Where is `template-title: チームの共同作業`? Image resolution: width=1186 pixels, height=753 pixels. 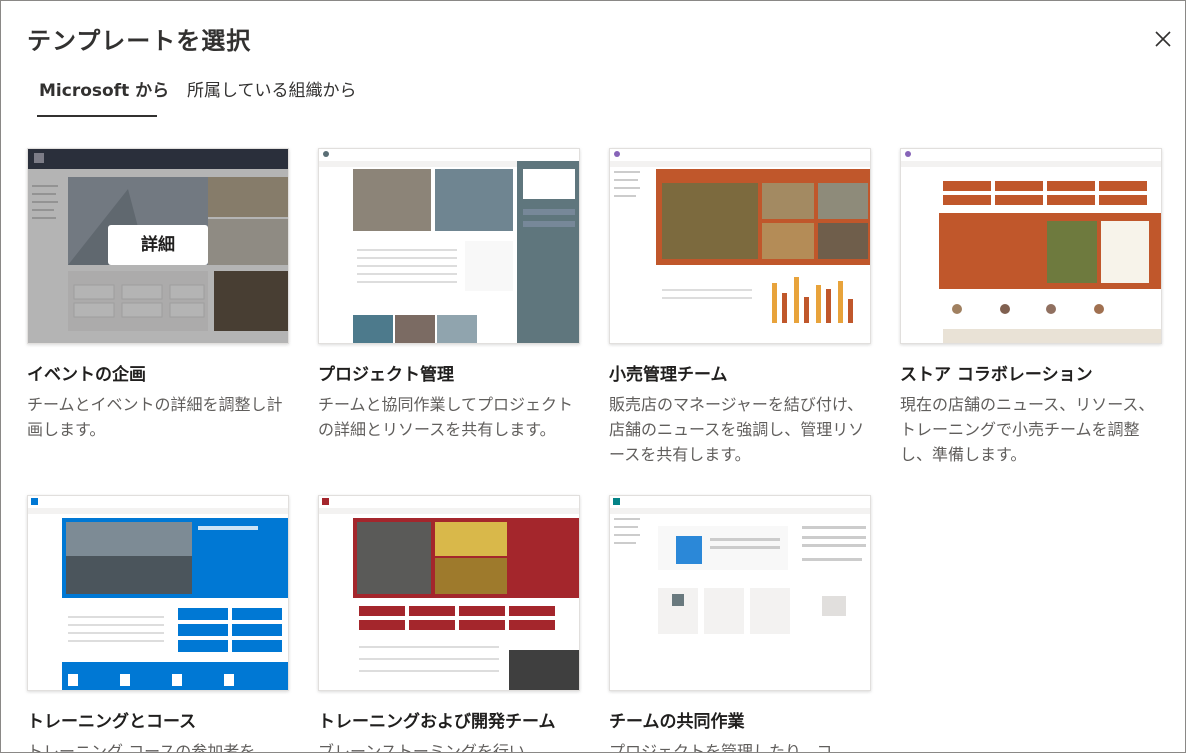
template-title: チームの共同作業 is located at coordinates (677, 722).